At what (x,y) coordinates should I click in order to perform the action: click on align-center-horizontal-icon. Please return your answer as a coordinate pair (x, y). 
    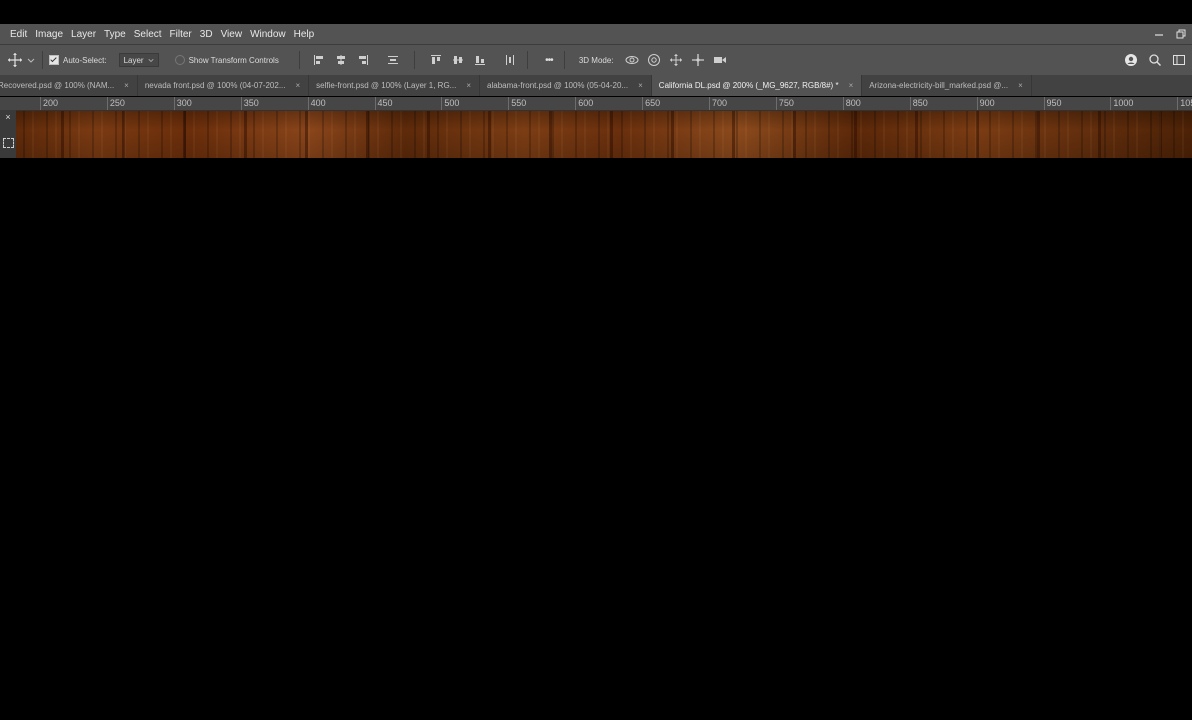
    Looking at the image, I should click on (340, 60).